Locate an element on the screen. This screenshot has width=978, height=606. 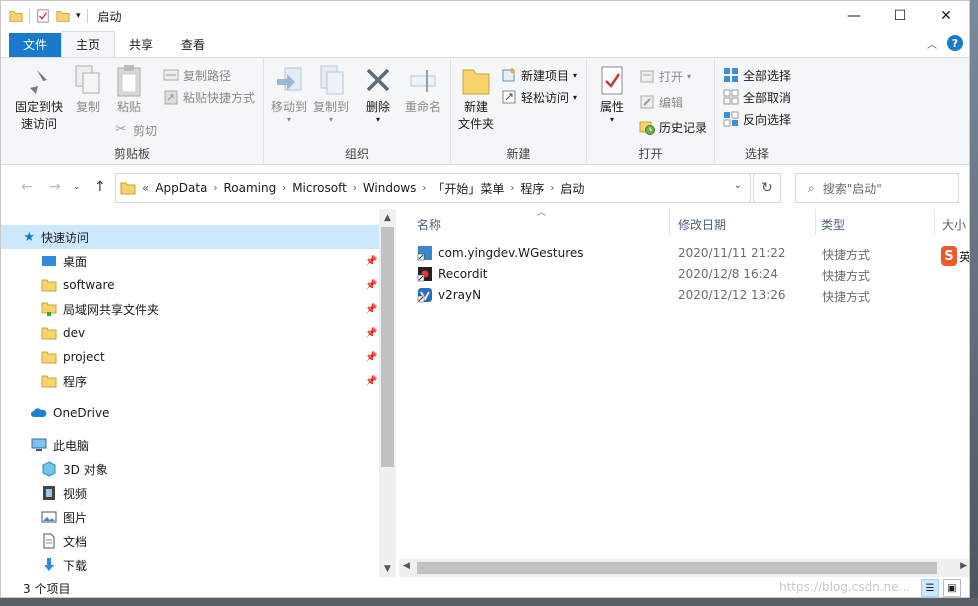
status-bar: 3 个项目 https://blog.csdn.ne... ☰ ▣ is located at coordinates (485, 587).